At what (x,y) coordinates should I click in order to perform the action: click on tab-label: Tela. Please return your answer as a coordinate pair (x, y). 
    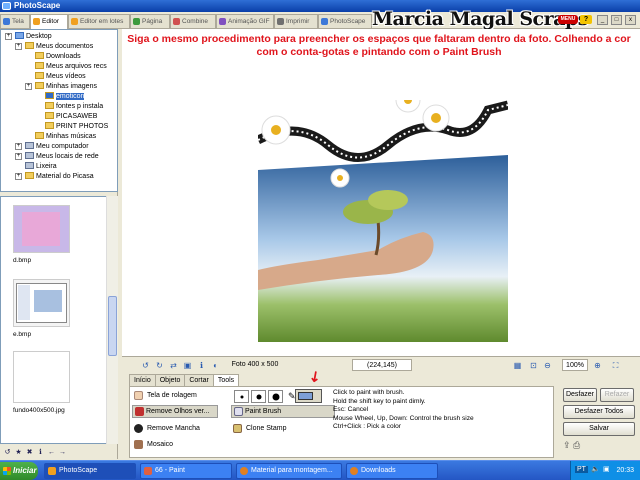
    Looking at the image, I should click on (18, 21).